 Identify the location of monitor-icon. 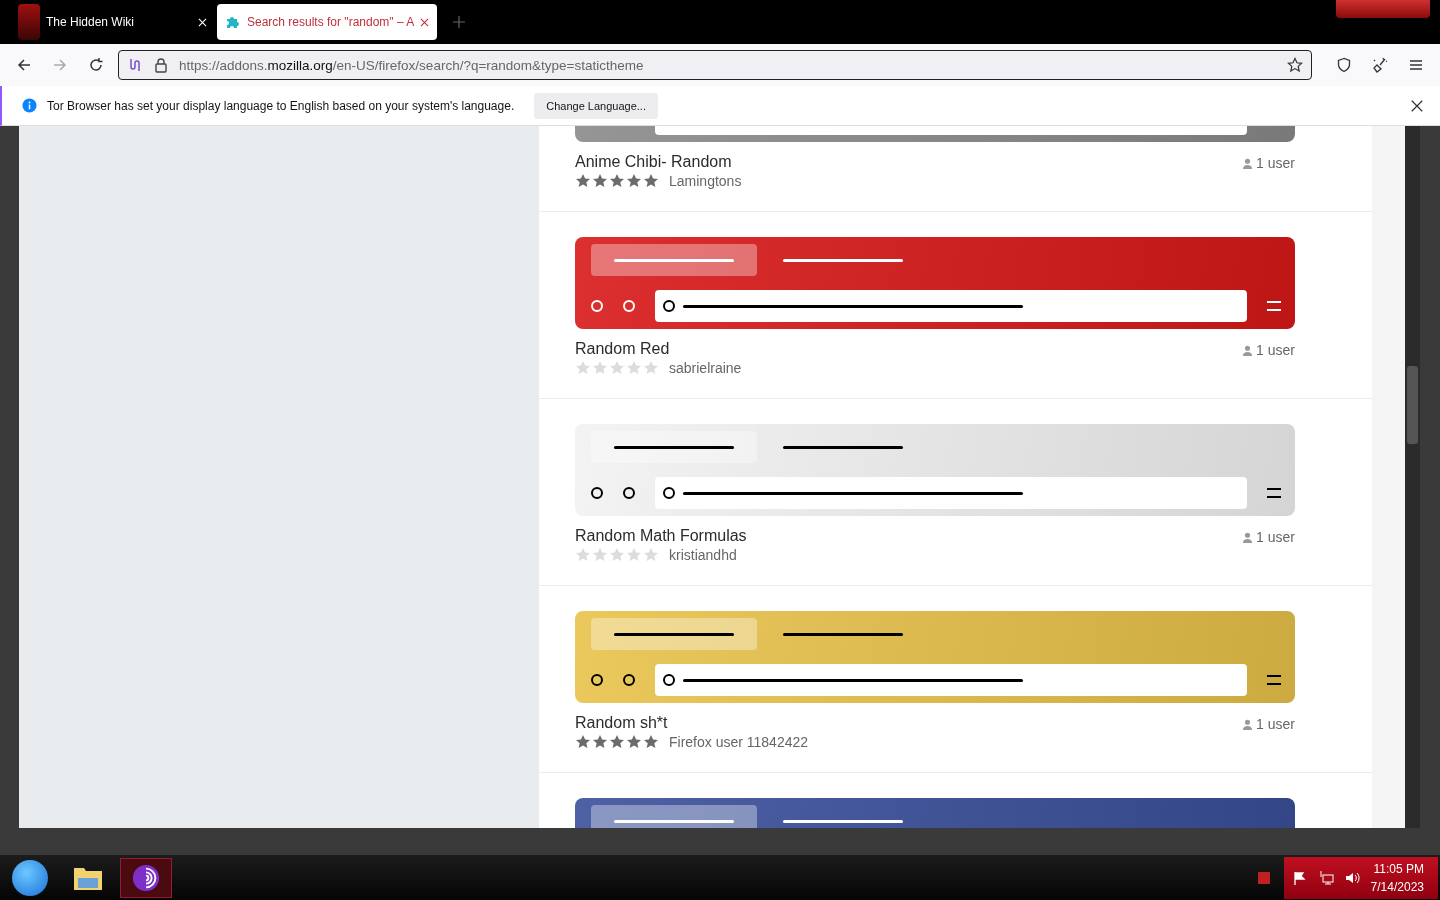
(1326, 877).